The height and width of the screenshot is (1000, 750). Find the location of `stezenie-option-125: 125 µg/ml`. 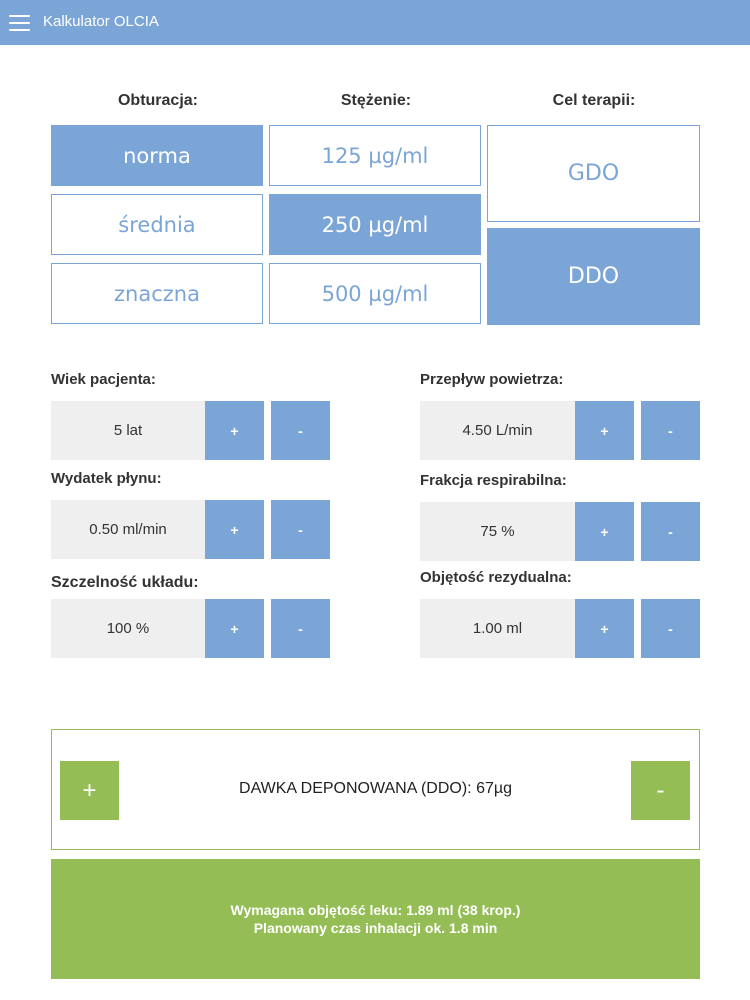

stezenie-option-125: 125 µg/ml is located at coordinates (375, 155).